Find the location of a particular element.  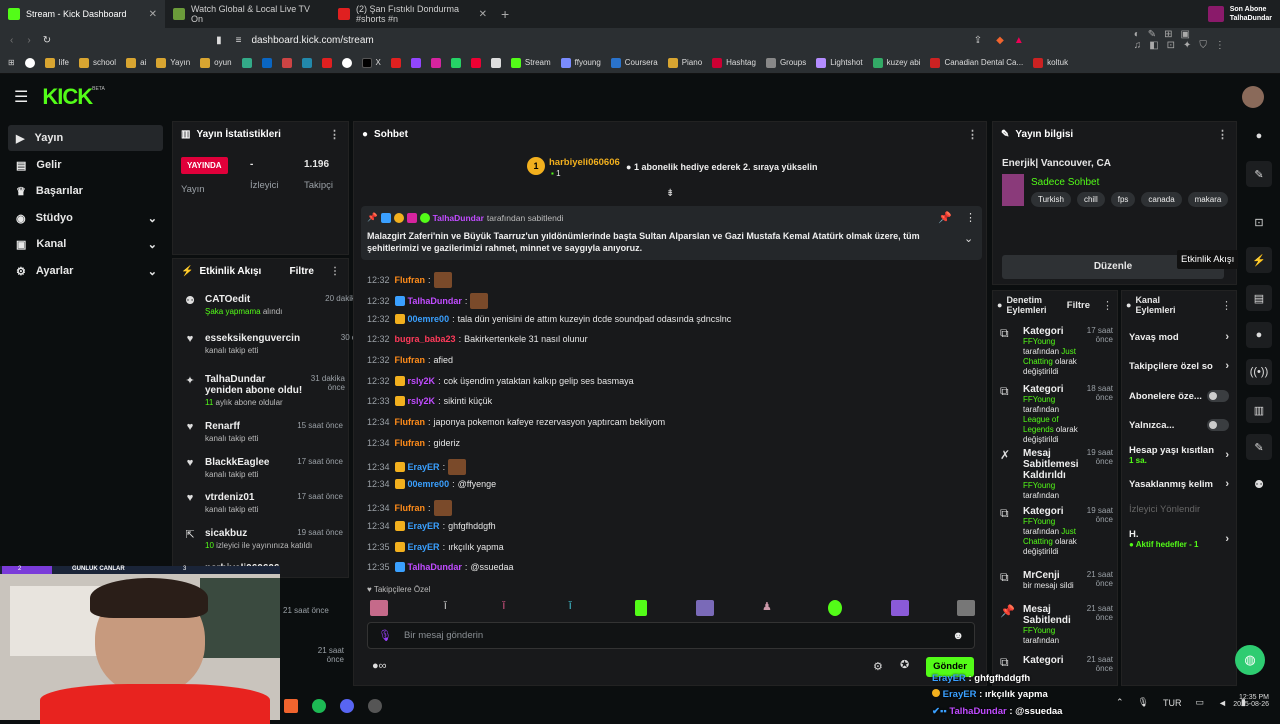

twitch-icon is located at coordinates (415, 62).